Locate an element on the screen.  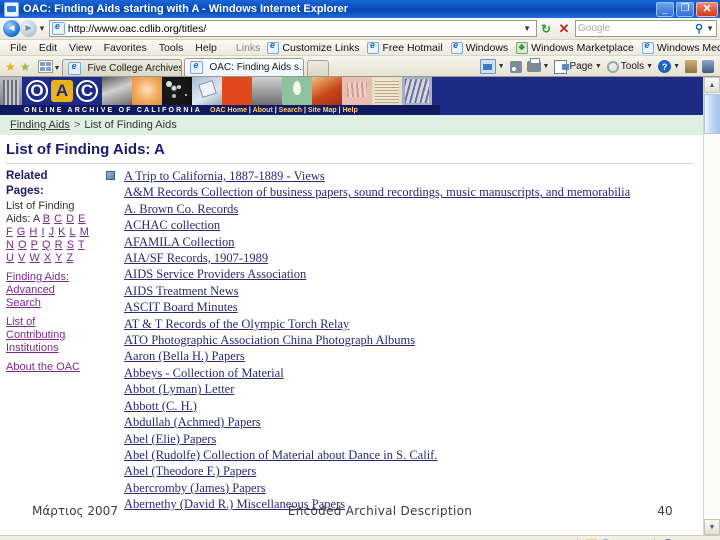
letter-N: N is located at coordinates (10, 245).